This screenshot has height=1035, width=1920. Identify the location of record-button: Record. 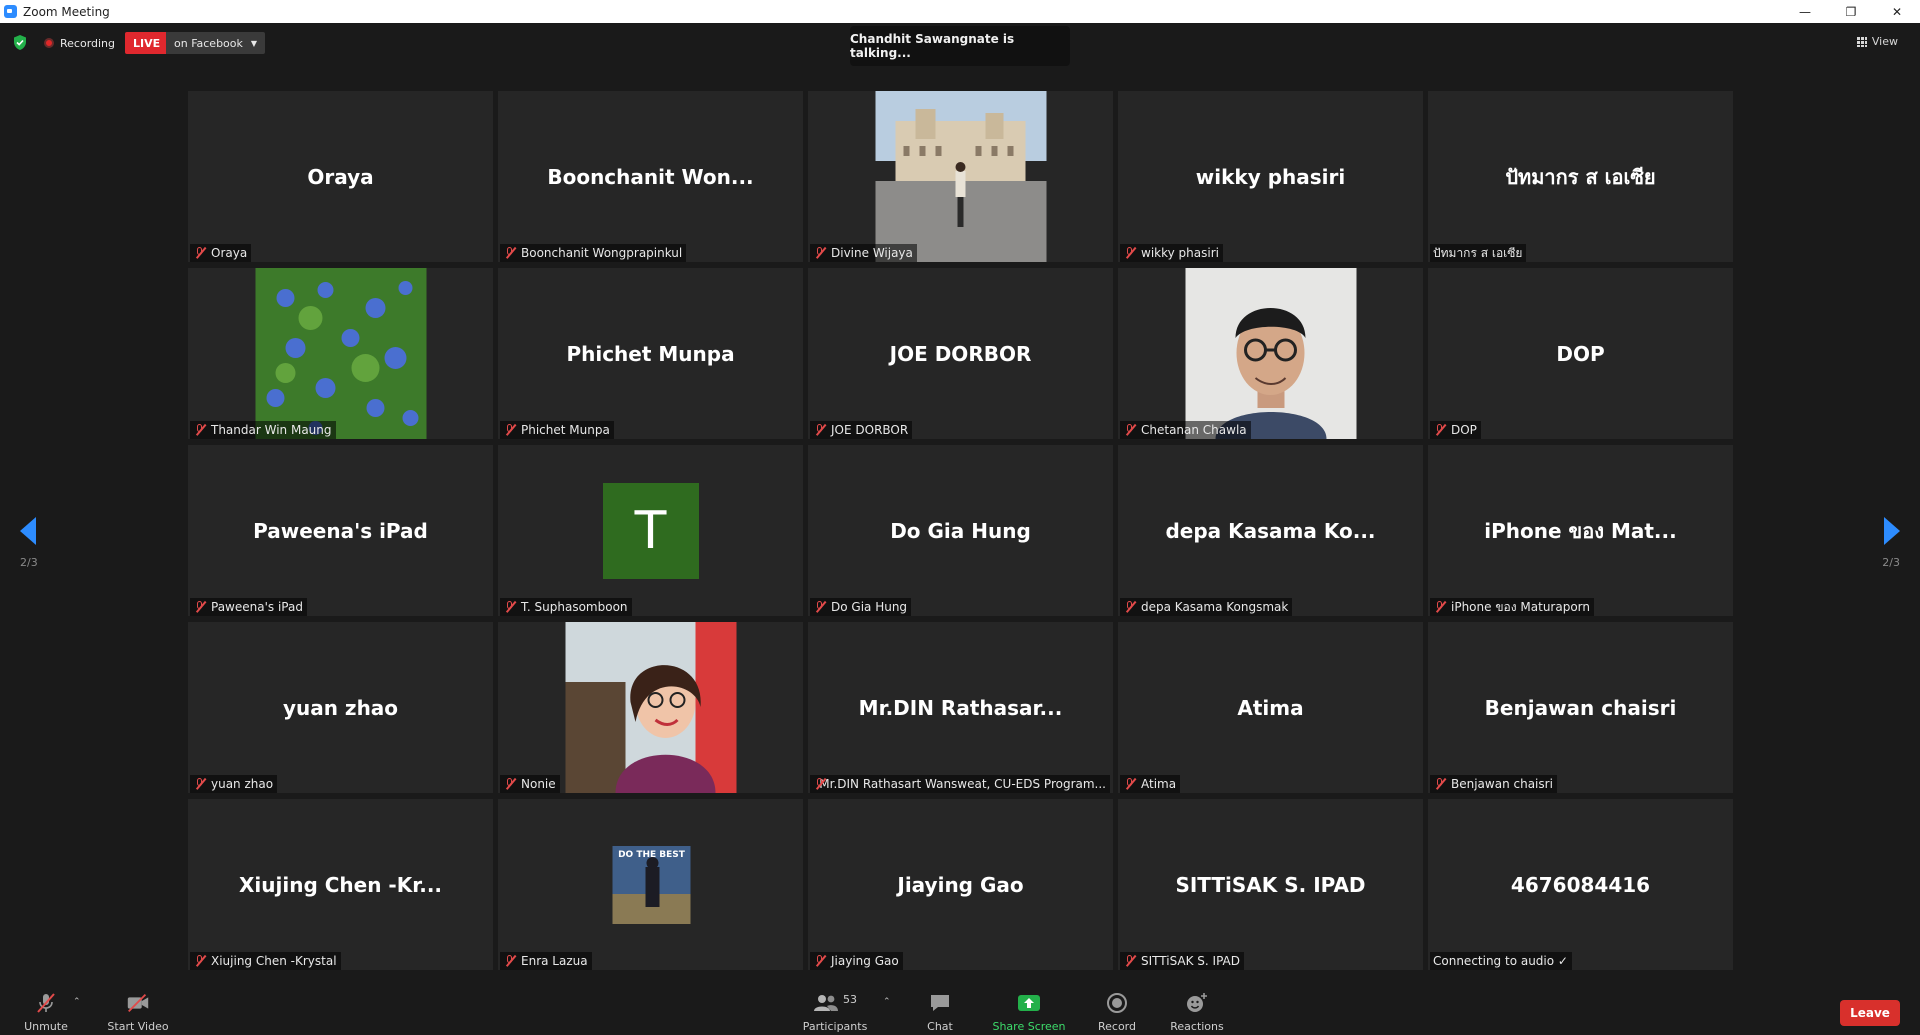
(1117, 1007).